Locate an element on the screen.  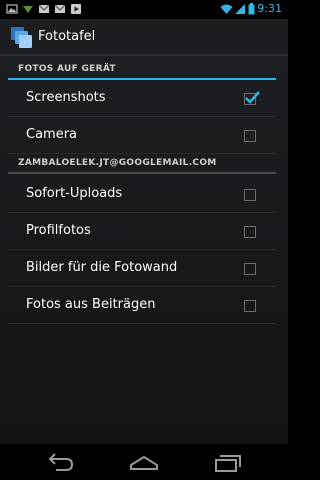
list-item-instant-upload: Sofort-Uploads is located at coordinates (142, 194).